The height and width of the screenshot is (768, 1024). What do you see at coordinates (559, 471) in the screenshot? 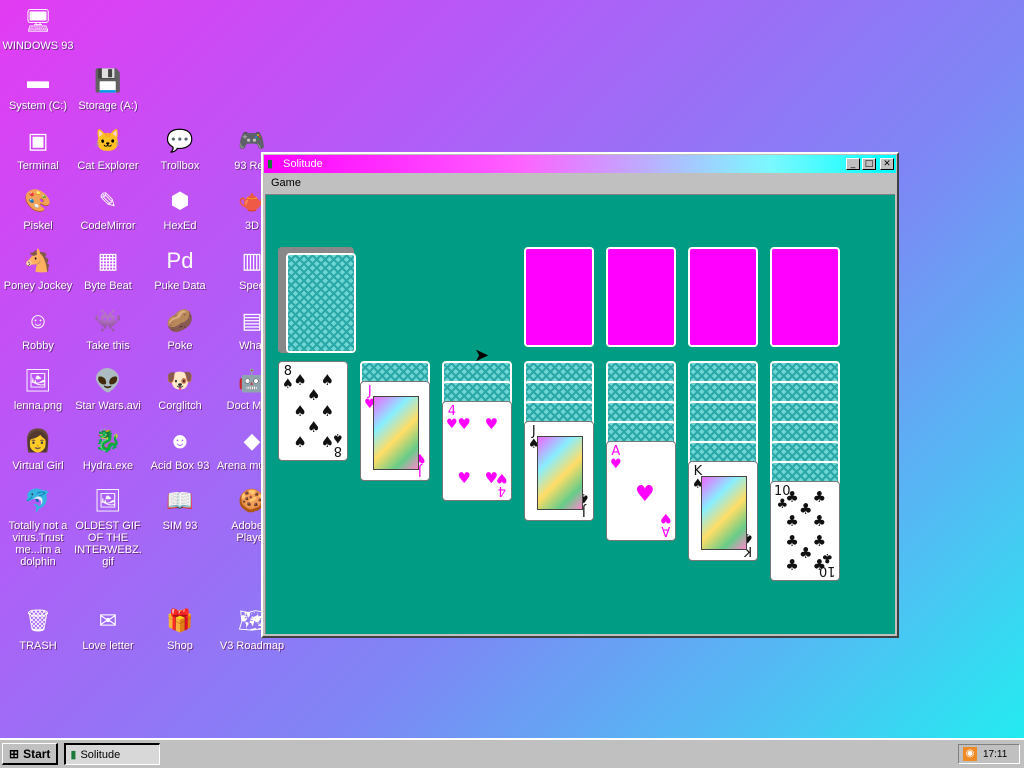
I see `tableau-4-top-card: J ♠ J ♠` at bounding box center [559, 471].